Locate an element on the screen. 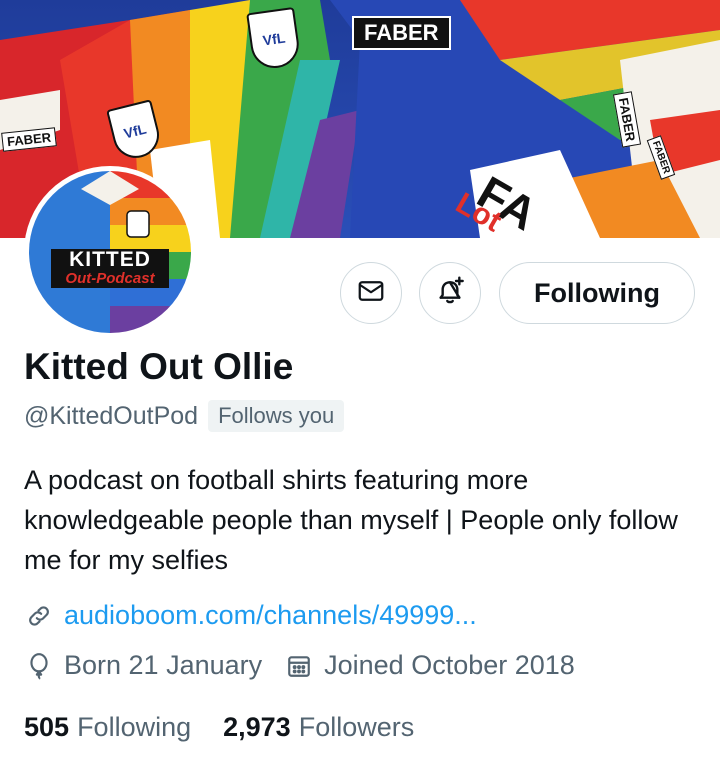 Image resolution: width=720 pixels, height=776 pixels. followers-count: 2,973 is located at coordinates (257, 727).